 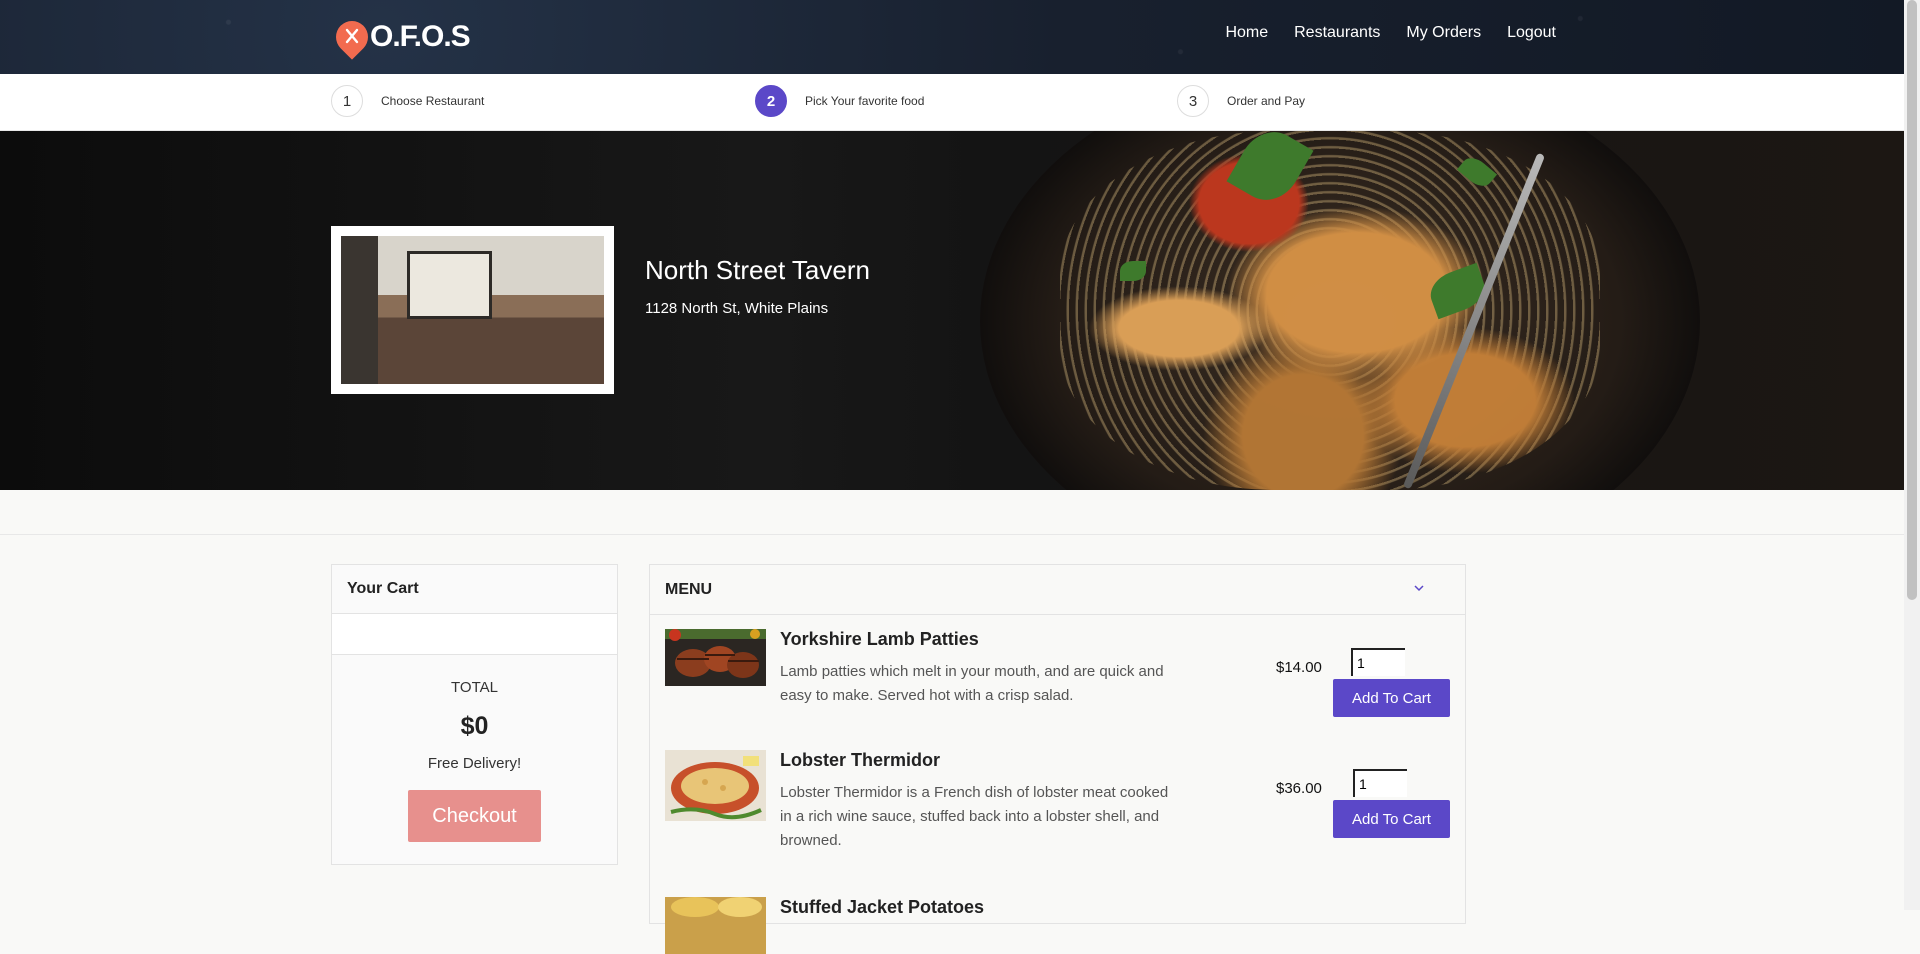 What do you see at coordinates (433, 101) in the screenshot?
I see `step-label: Choose Restaurant` at bounding box center [433, 101].